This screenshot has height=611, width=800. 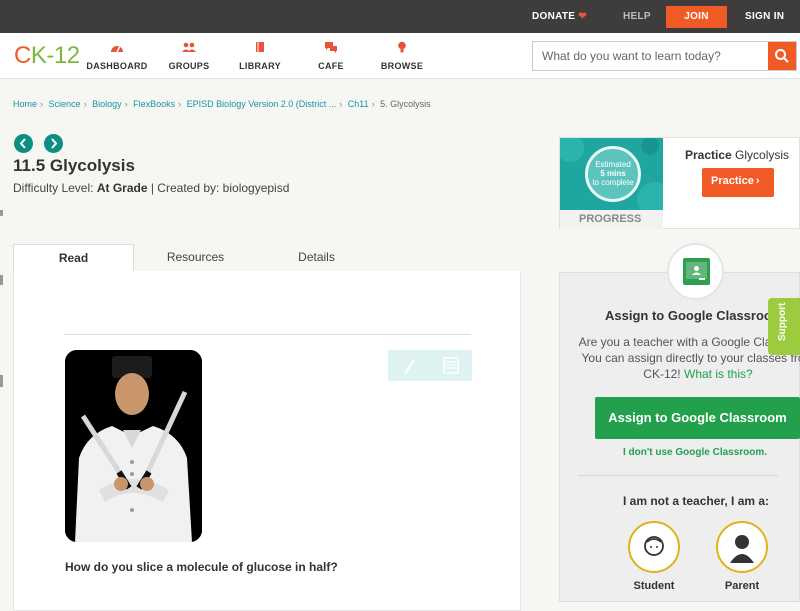 I want to click on breadcrumb-chapter: Ch11, so click(x=358, y=104).